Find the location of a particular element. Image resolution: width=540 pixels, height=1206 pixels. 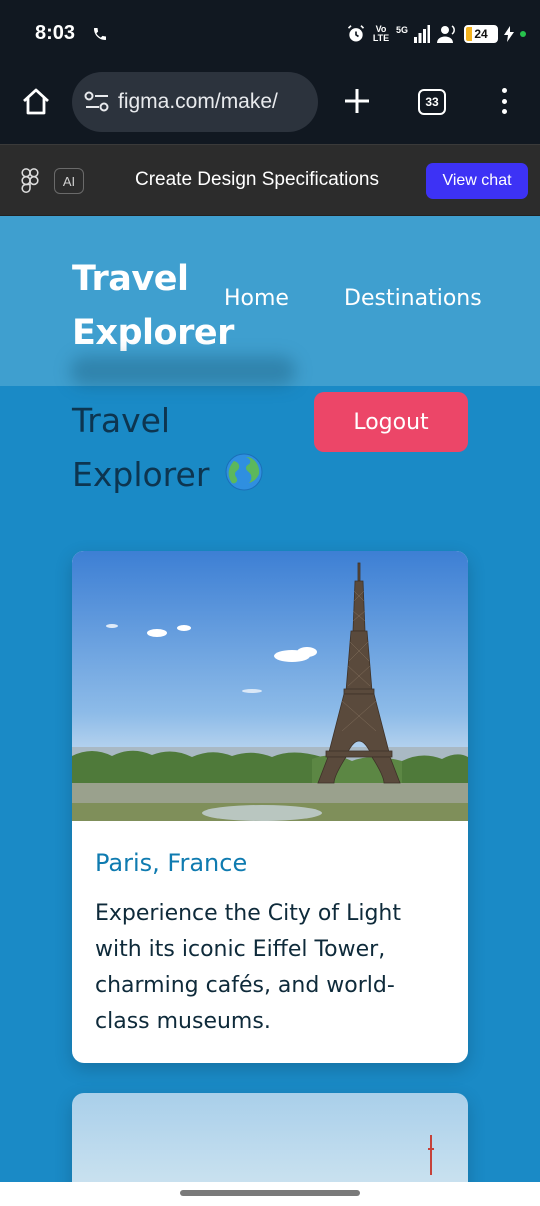

home-gesture-handle is located at coordinates (270, 1193).